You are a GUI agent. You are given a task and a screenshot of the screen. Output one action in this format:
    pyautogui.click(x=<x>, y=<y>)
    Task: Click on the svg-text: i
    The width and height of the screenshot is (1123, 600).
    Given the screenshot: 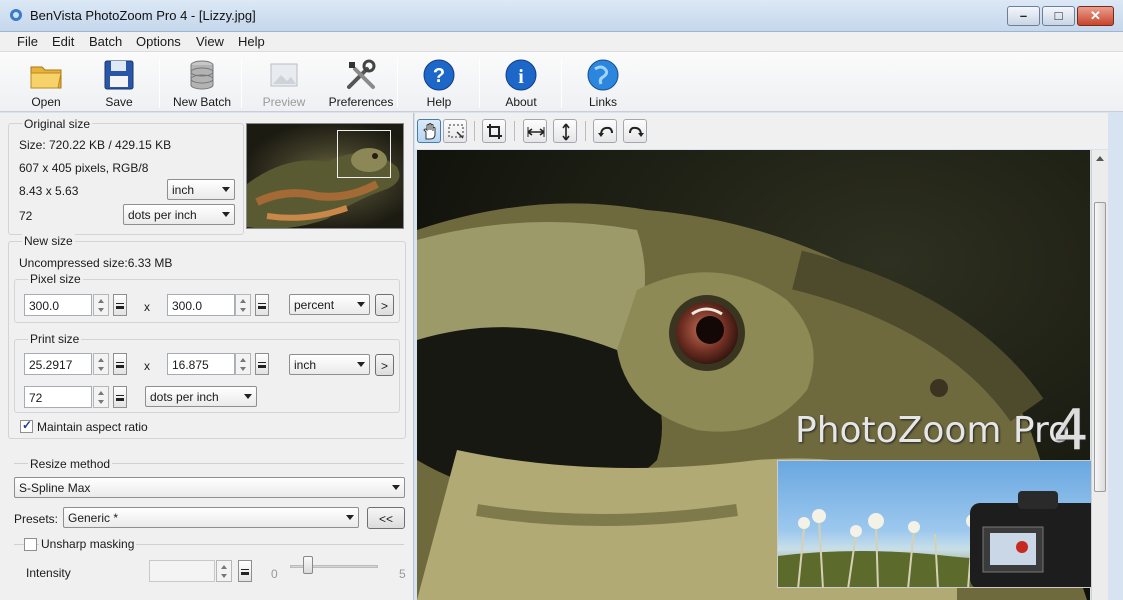 What is the action you would take?
    pyautogui.click(x=521, y=77)
    